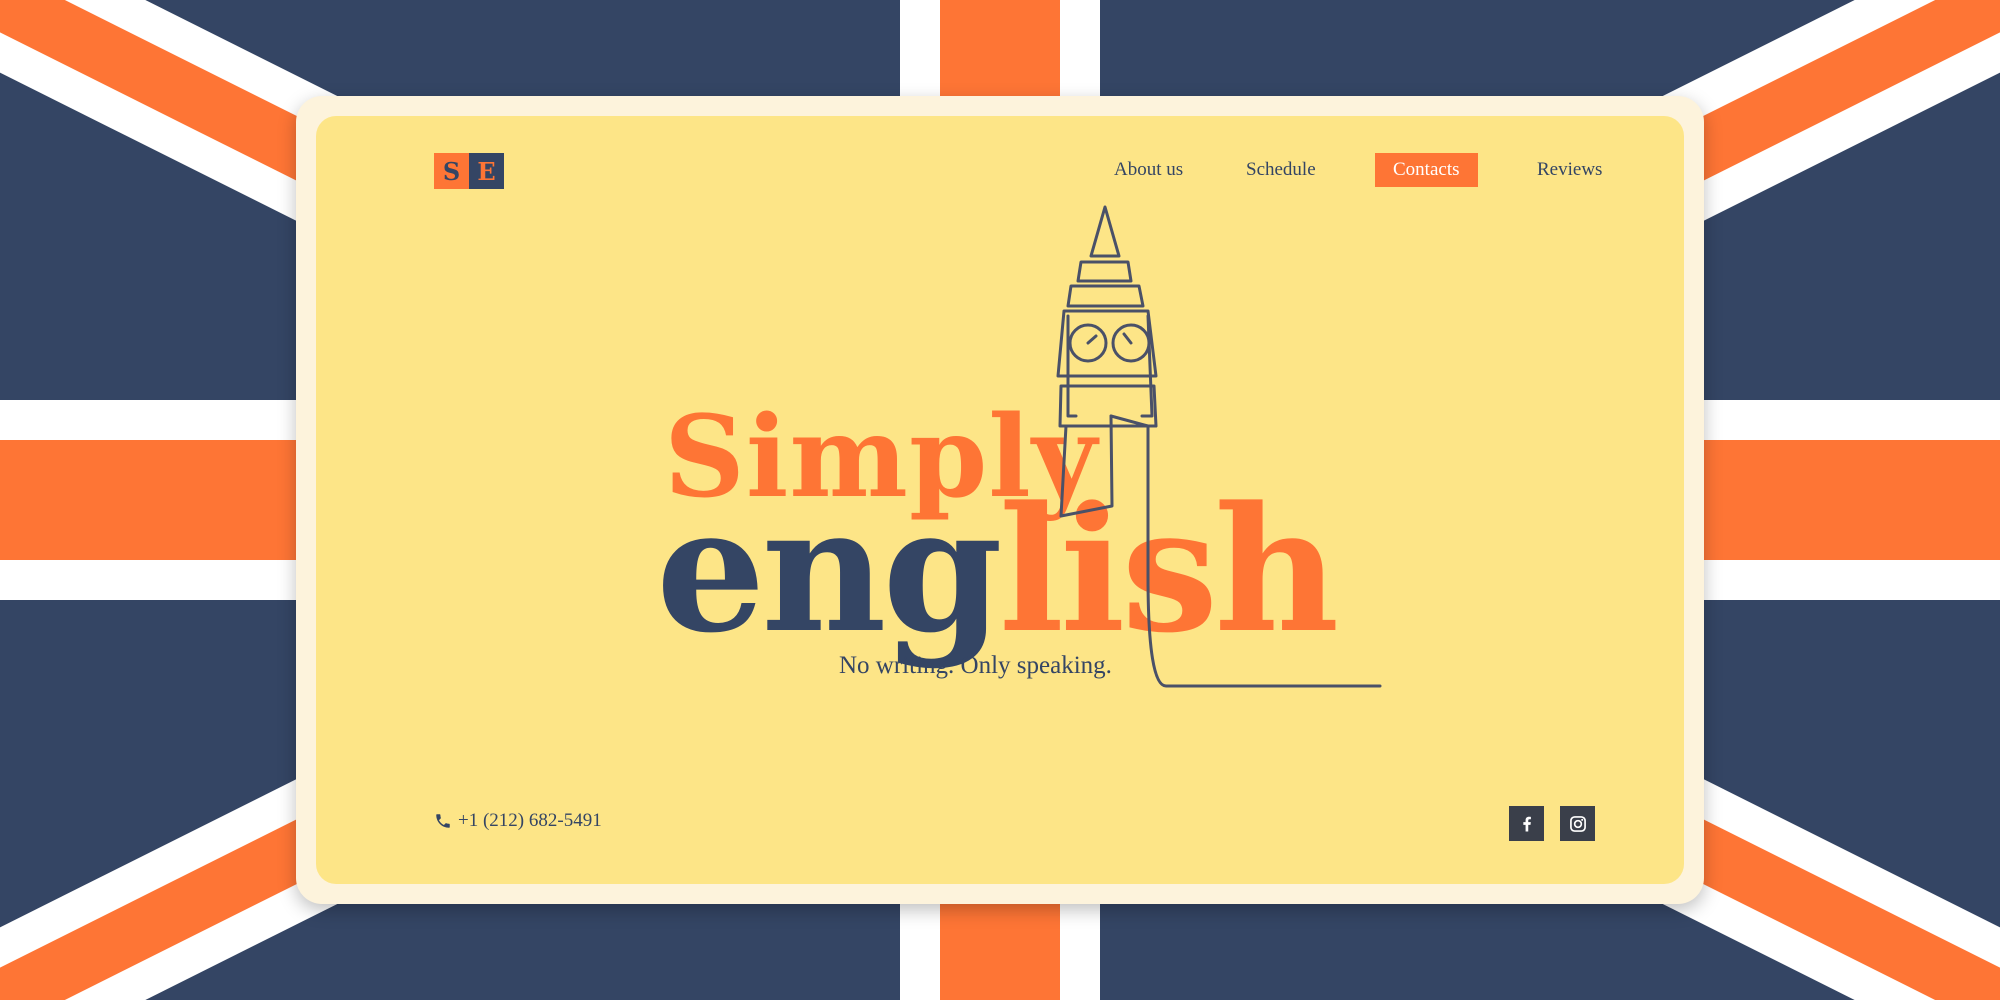  I want to click on phone-number: +1 (212) 682-5491, so click(530, 820).